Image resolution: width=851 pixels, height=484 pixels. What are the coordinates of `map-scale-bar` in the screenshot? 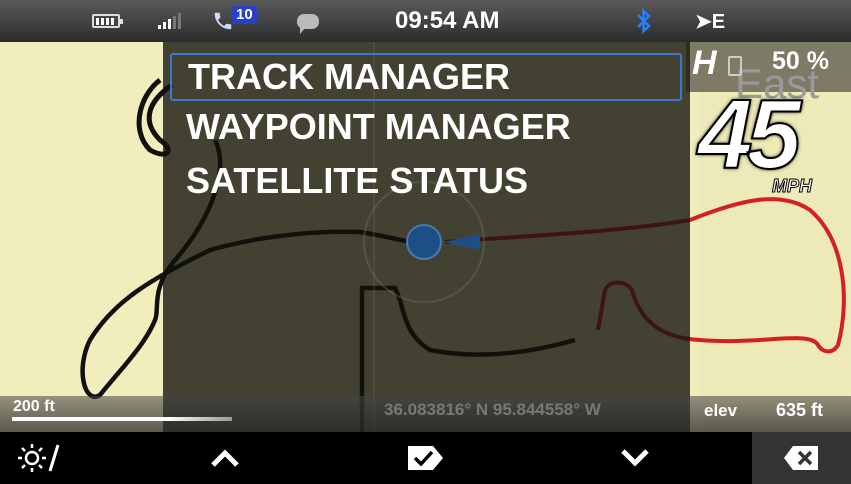 It's located at (122, 419).